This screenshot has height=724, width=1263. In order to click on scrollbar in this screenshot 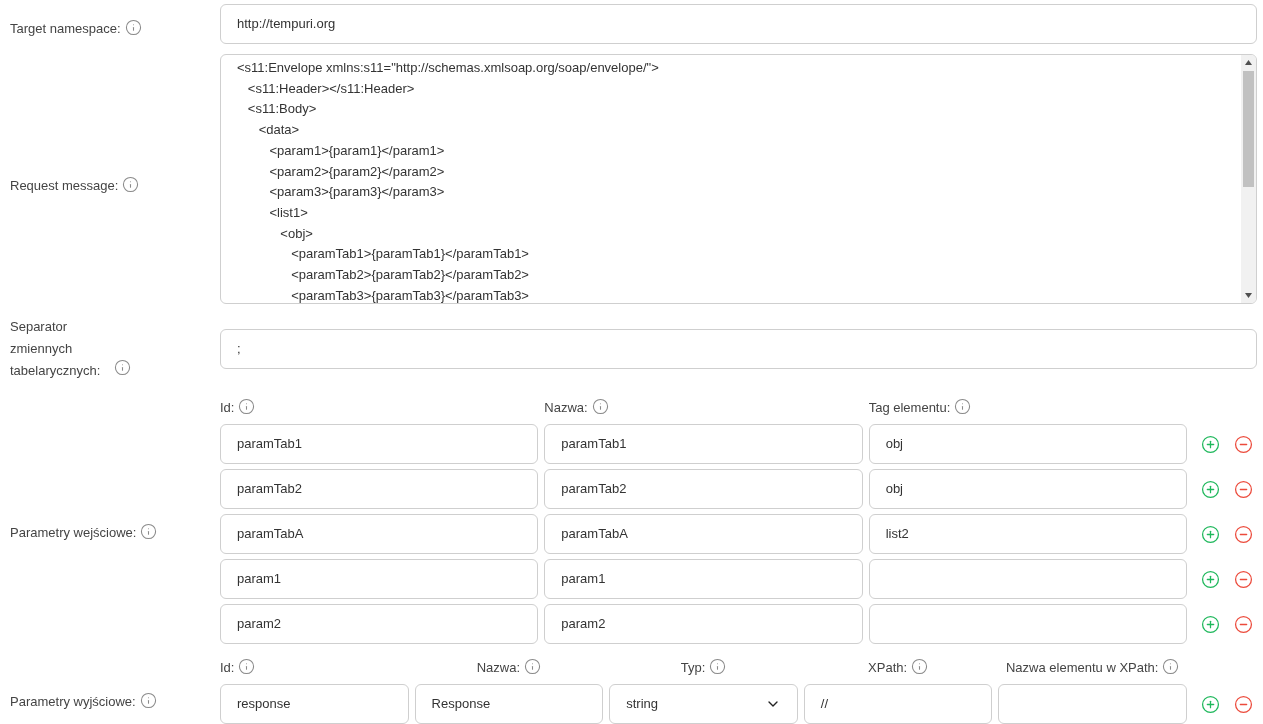, I will do `click(1248, 179)`.